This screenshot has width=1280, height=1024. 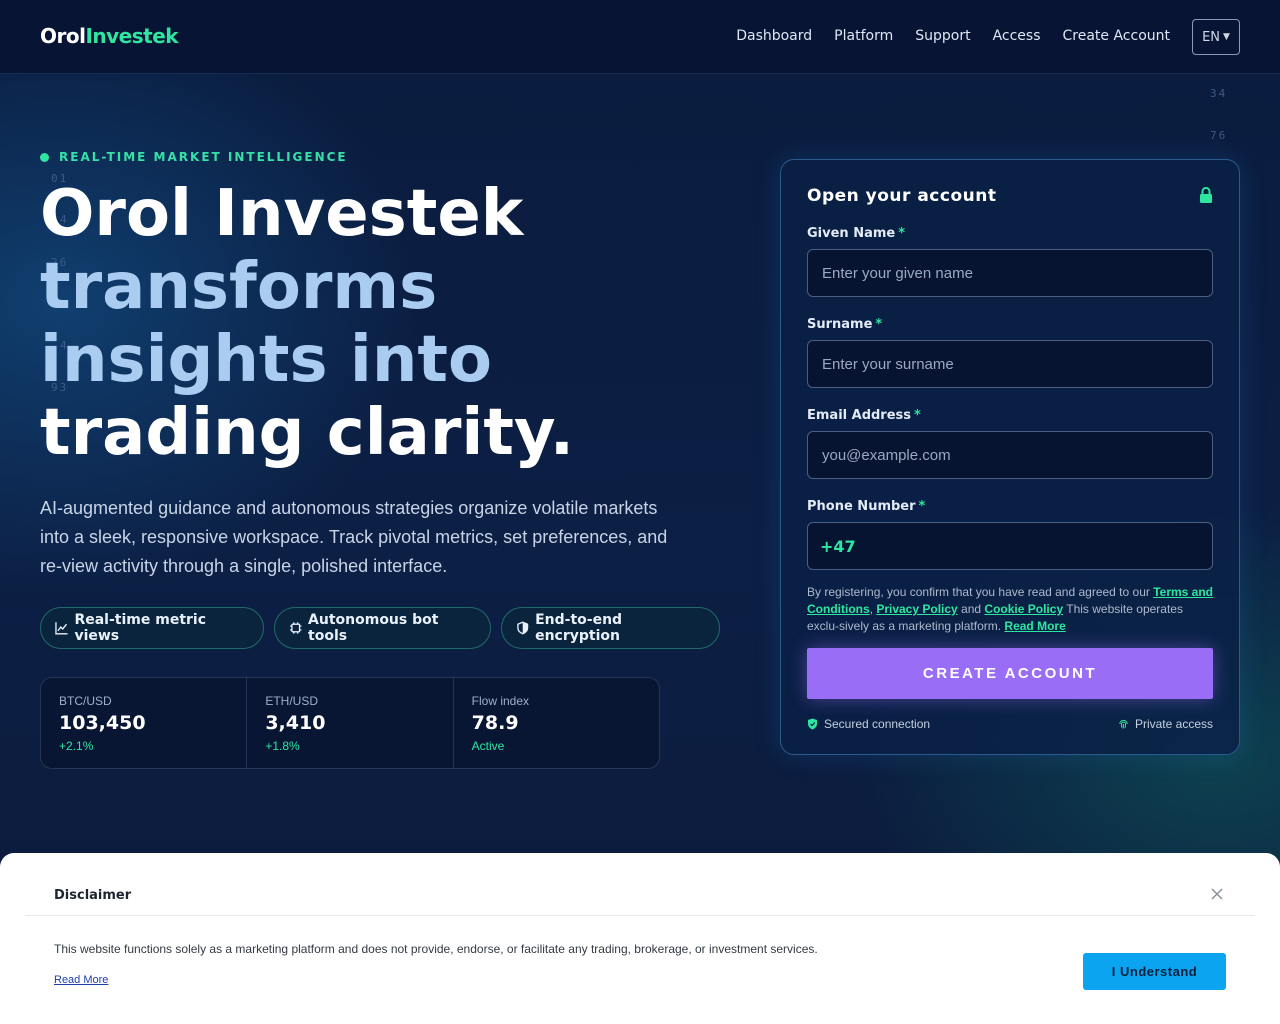 What do you see at coordinates (63, 36) in the screenshot?
I see `logo-text-part1: Orol` at bounding box center [63, 36].